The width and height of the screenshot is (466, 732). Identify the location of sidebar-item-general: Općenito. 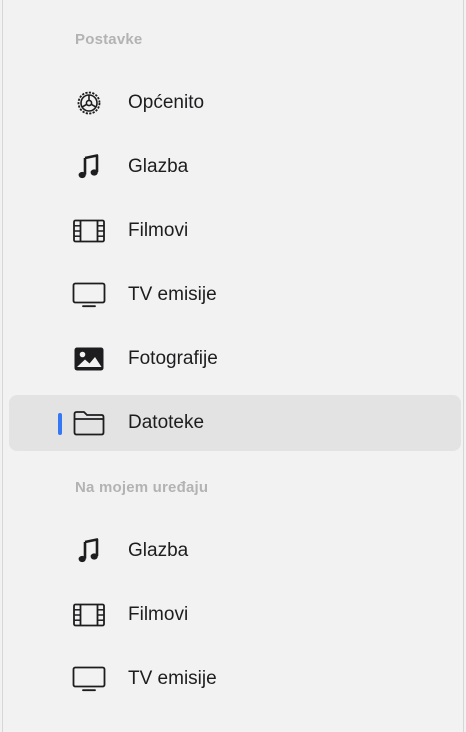
(235, 103).